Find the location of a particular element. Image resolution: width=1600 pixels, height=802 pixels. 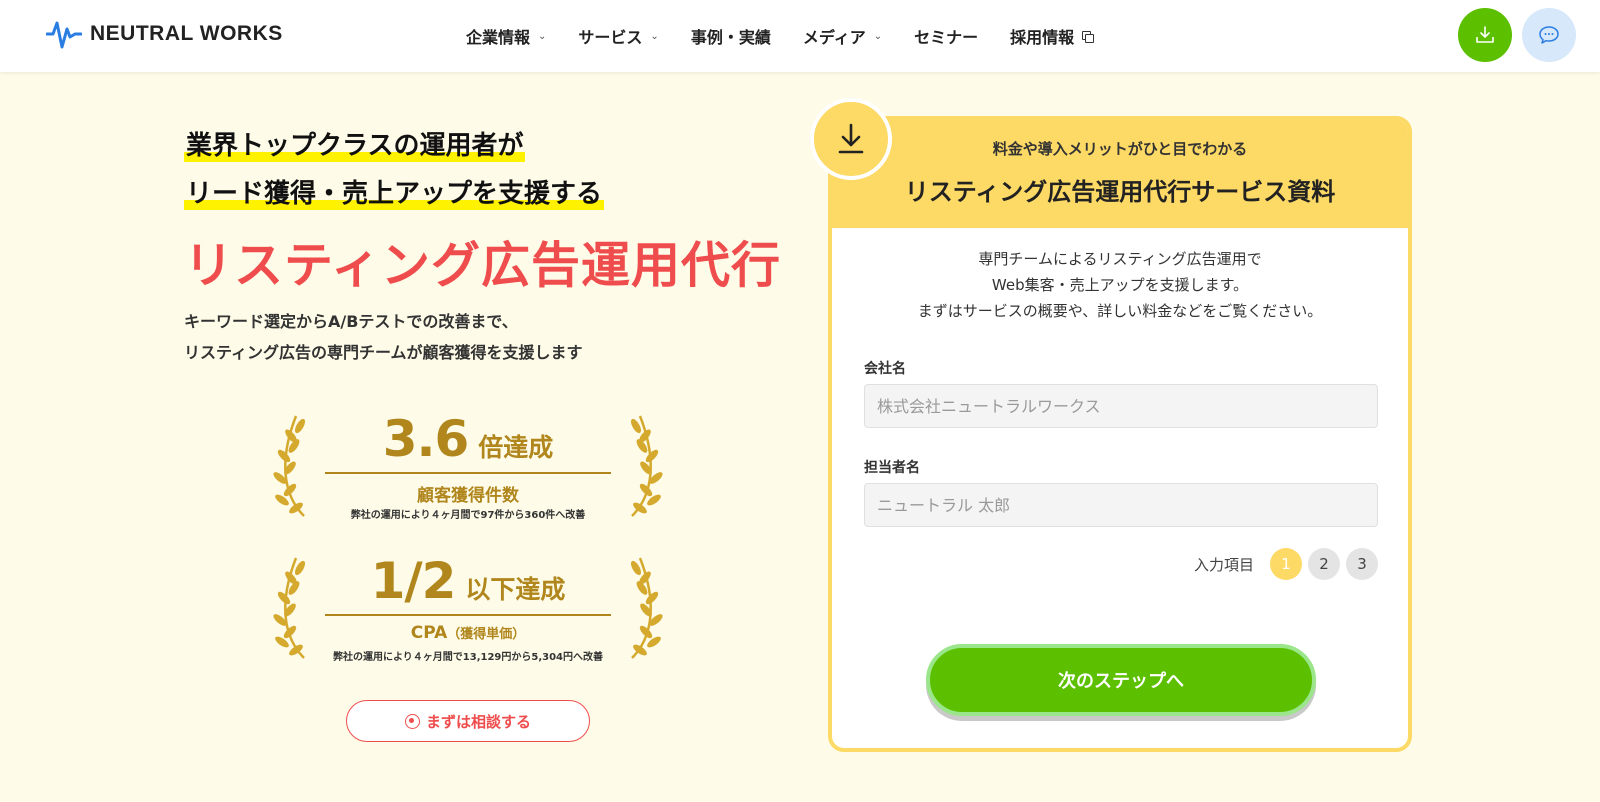

consult-button: まずは相談する is located at coordinates (468, 721).